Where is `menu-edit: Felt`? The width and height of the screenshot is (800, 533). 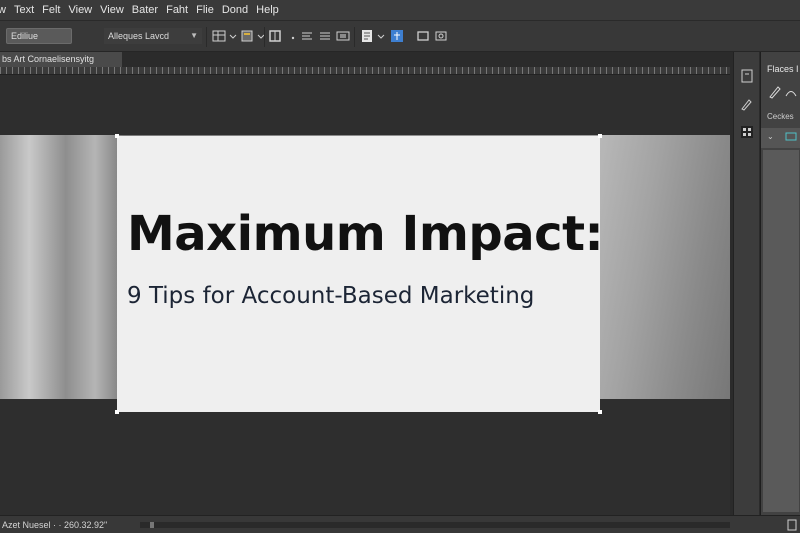
menu-edit: Felt is located at coordinates (55, 10).